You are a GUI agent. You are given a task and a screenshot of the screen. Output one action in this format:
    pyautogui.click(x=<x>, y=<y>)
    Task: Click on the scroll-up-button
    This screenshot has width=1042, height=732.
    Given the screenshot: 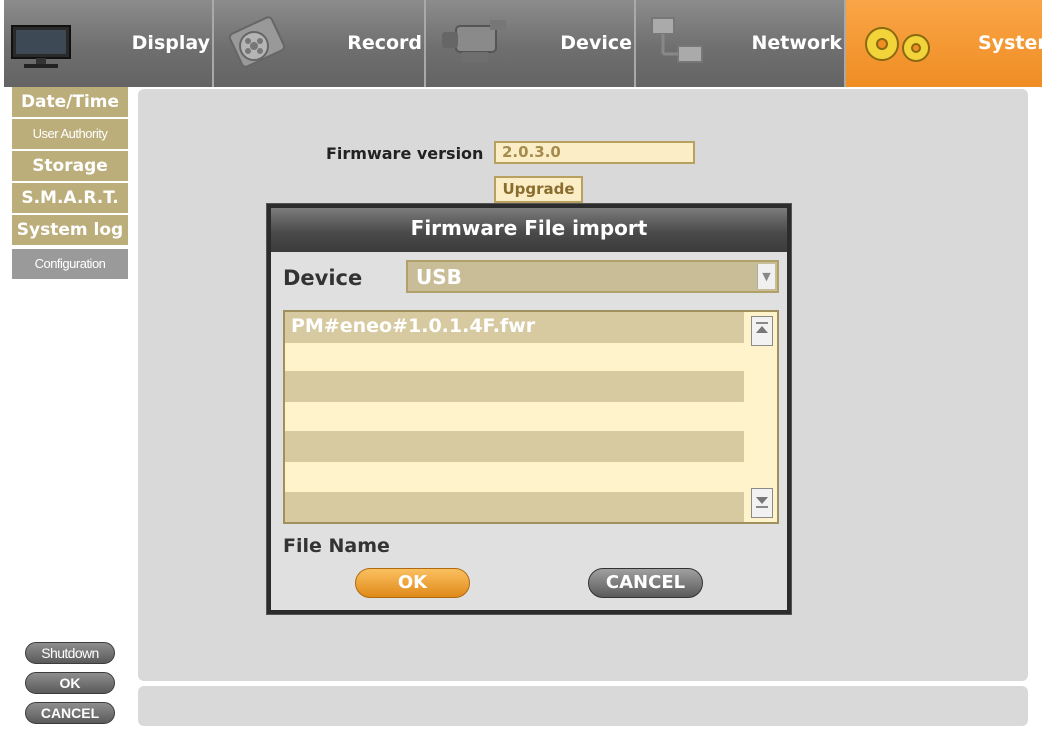 What is the action you would take?
    pyautogui.click(x=762, y=331)
    